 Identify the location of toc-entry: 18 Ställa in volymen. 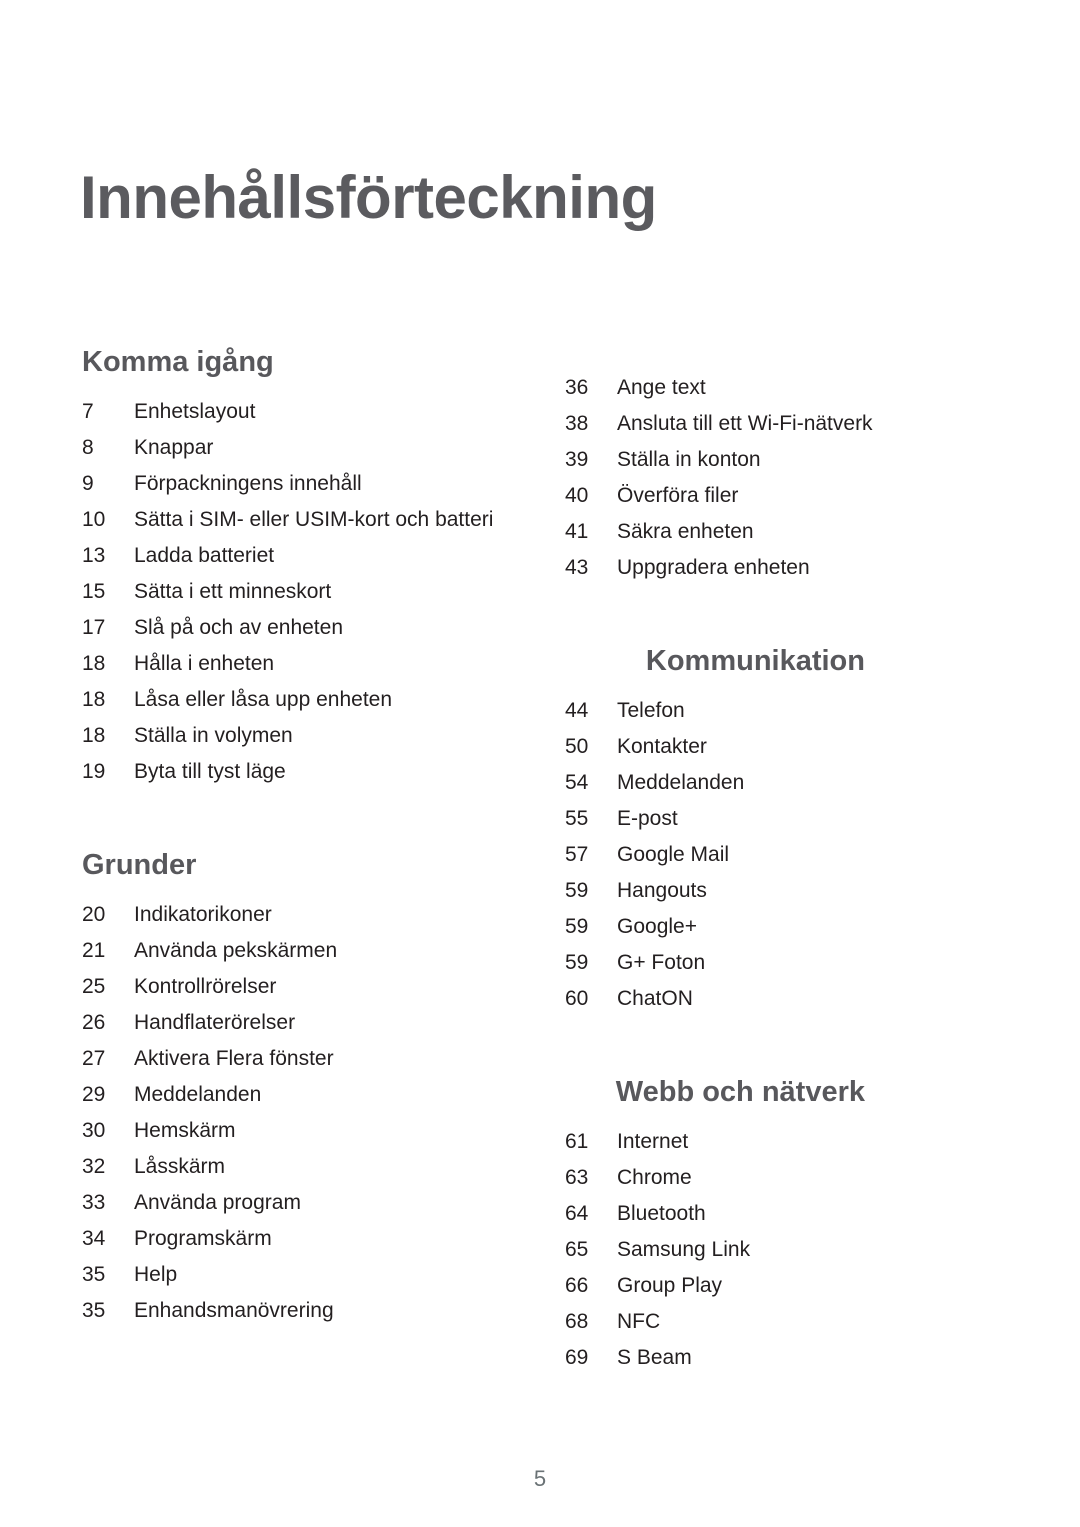
(297, 736).